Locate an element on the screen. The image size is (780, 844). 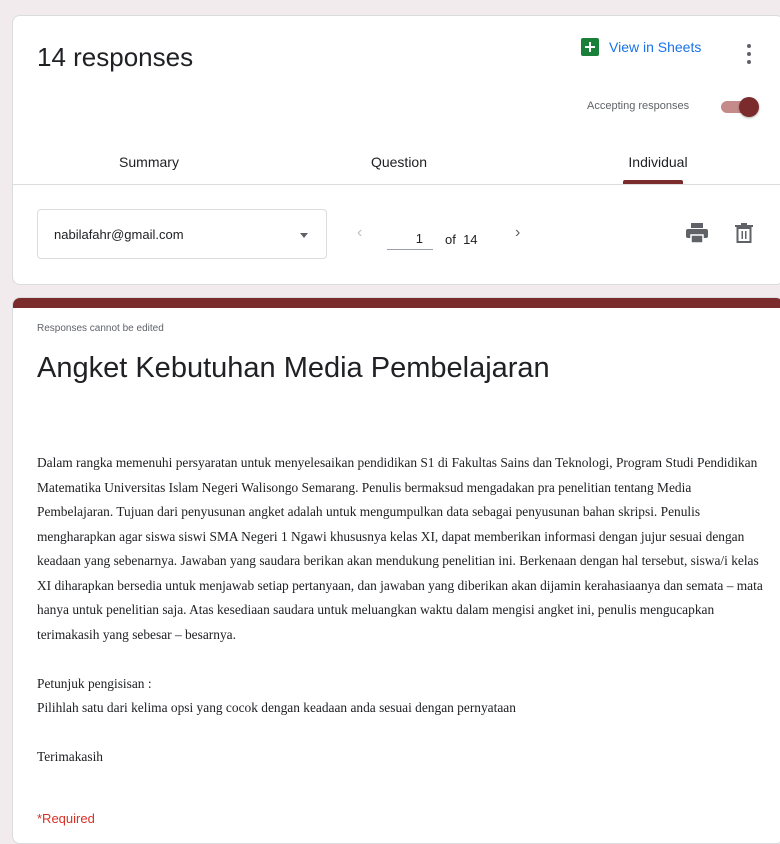
view-in-sheets-label: View in Sheets is located at coordinates (655, 47).